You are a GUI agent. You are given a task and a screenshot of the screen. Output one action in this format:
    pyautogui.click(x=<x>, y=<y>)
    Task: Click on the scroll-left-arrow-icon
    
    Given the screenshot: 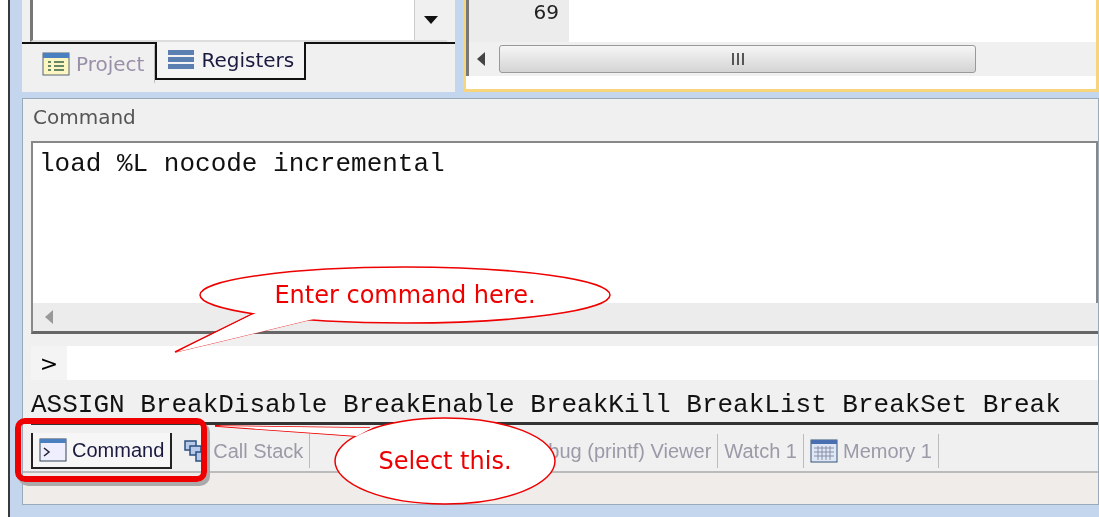 What is the action you would take?
    pyautogui.click(x=481, y=59)
    